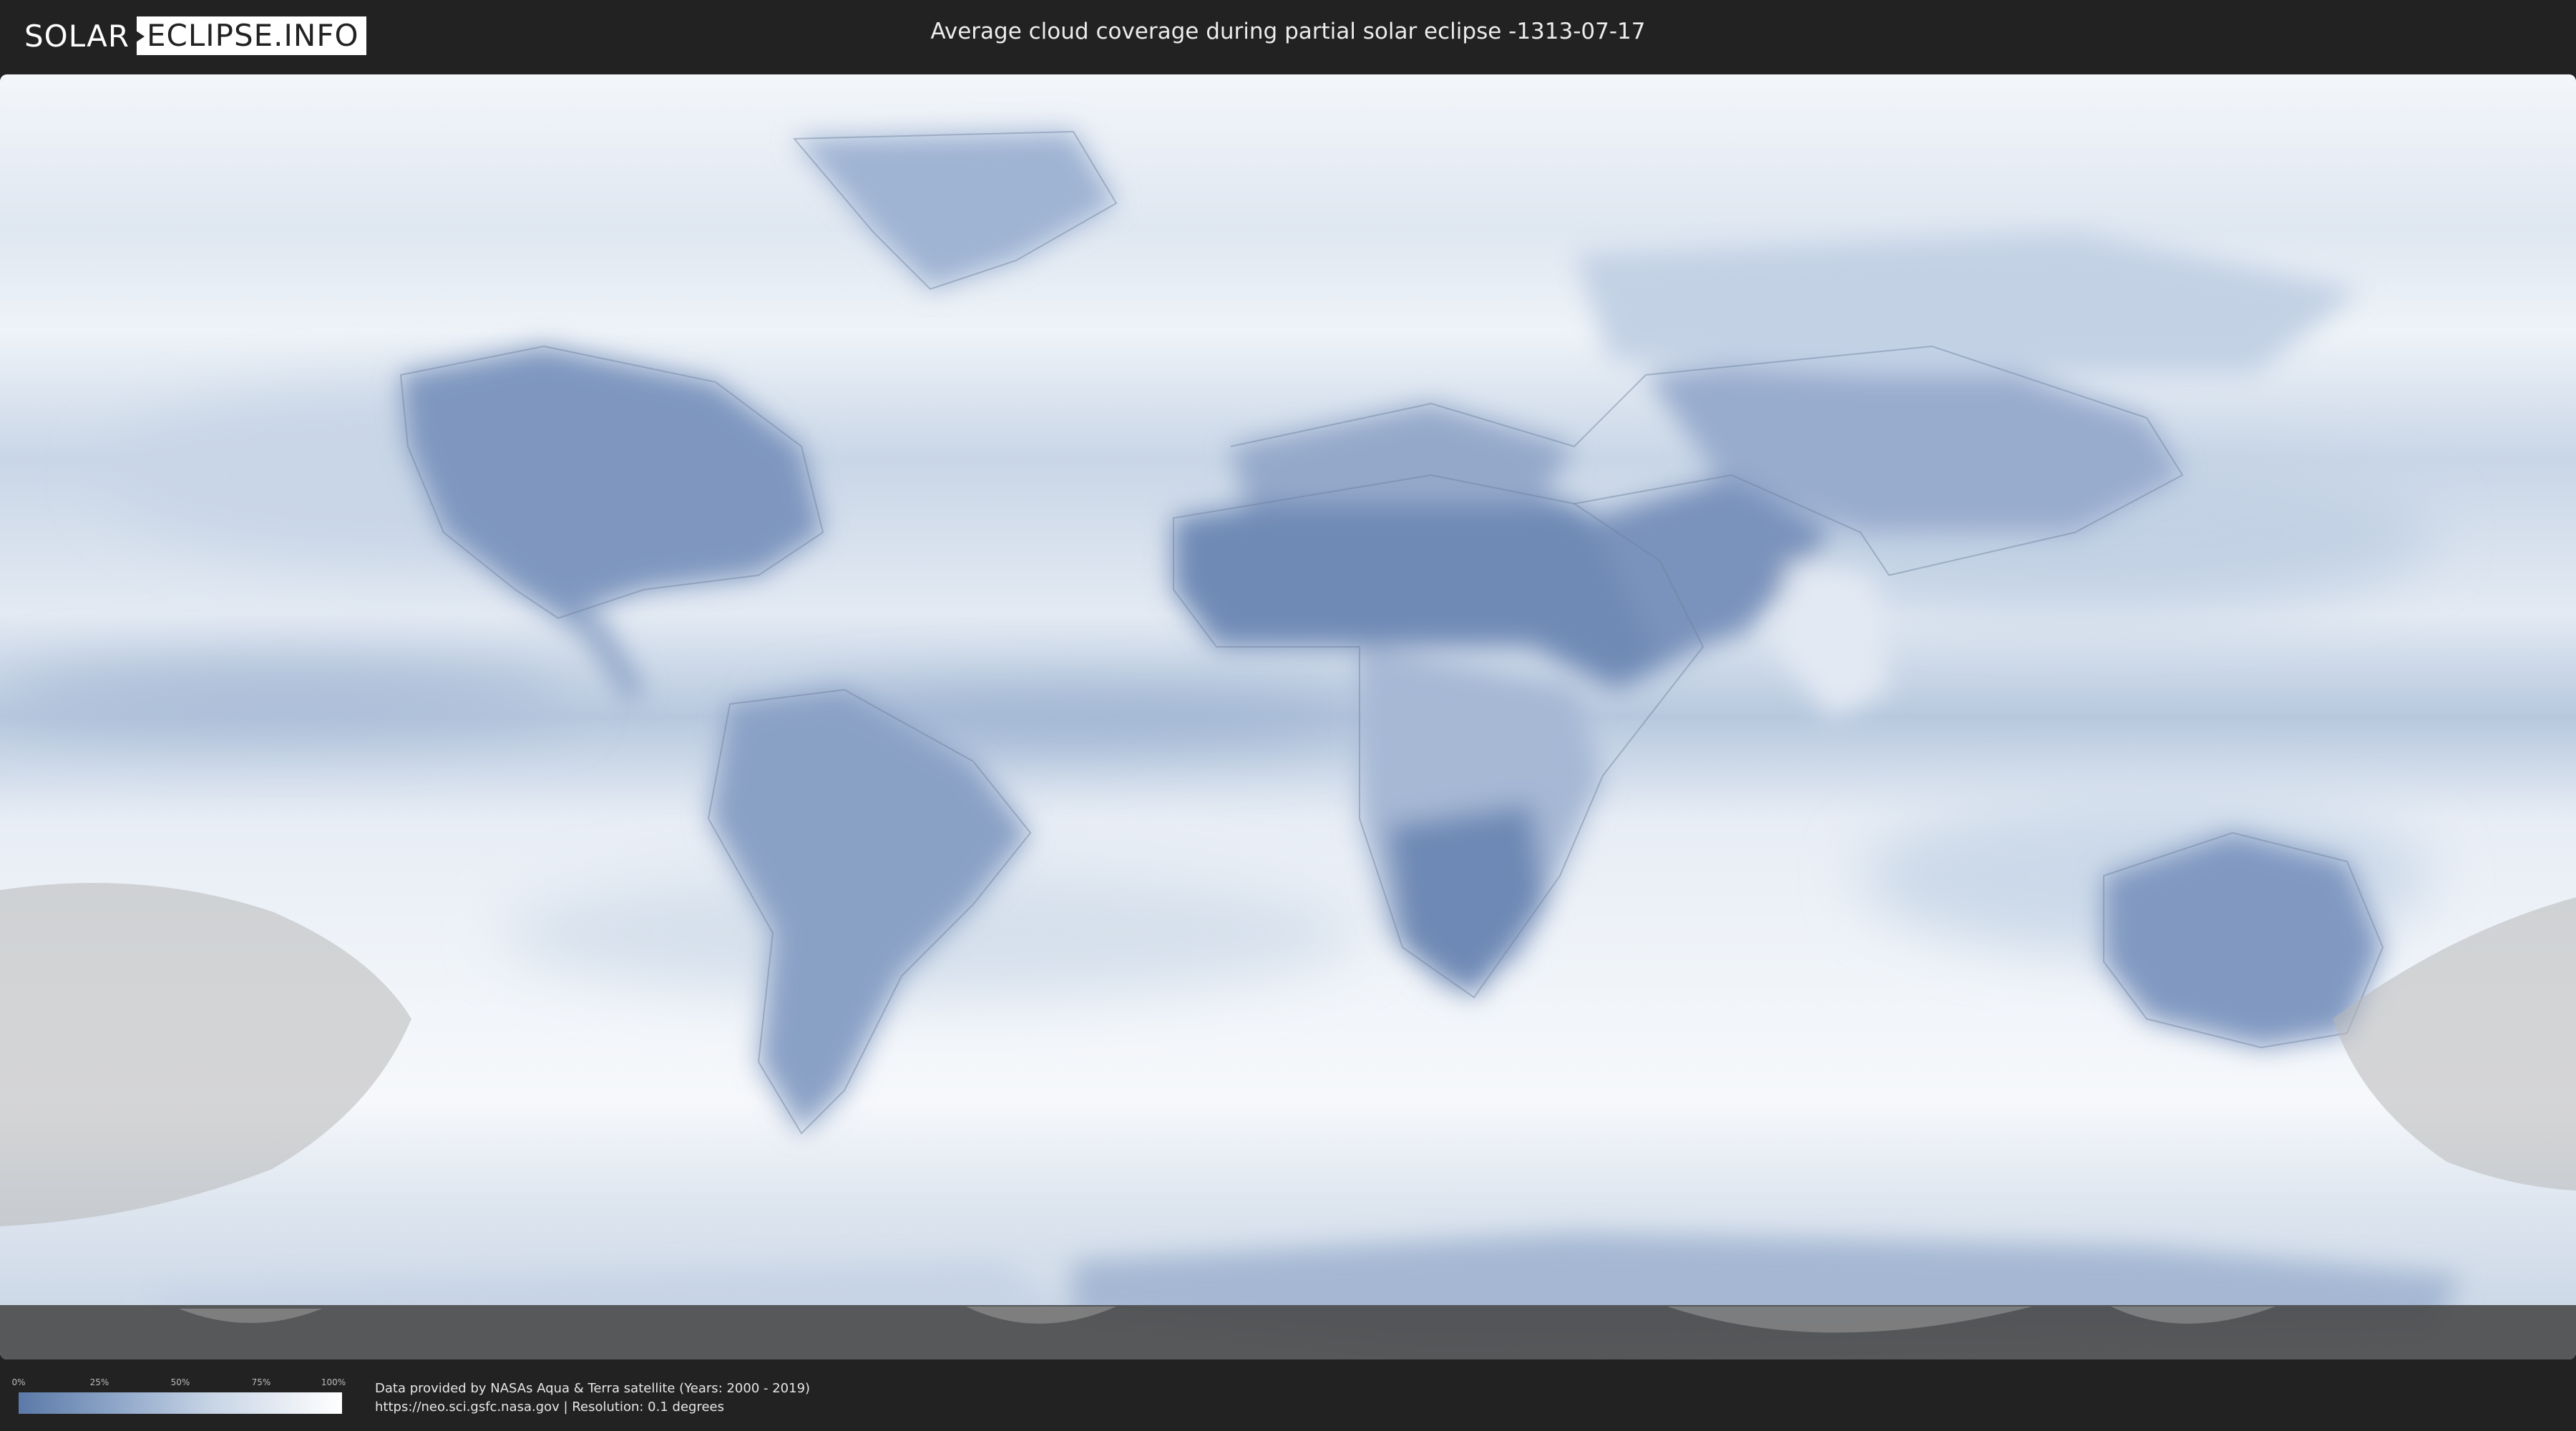 This screenshot has height=1431, width=2576. What do you see at coordinates (261, 1382) in the screenshot?
I see `legend-tick-75: 75%` at bounding box center [261, 1382].